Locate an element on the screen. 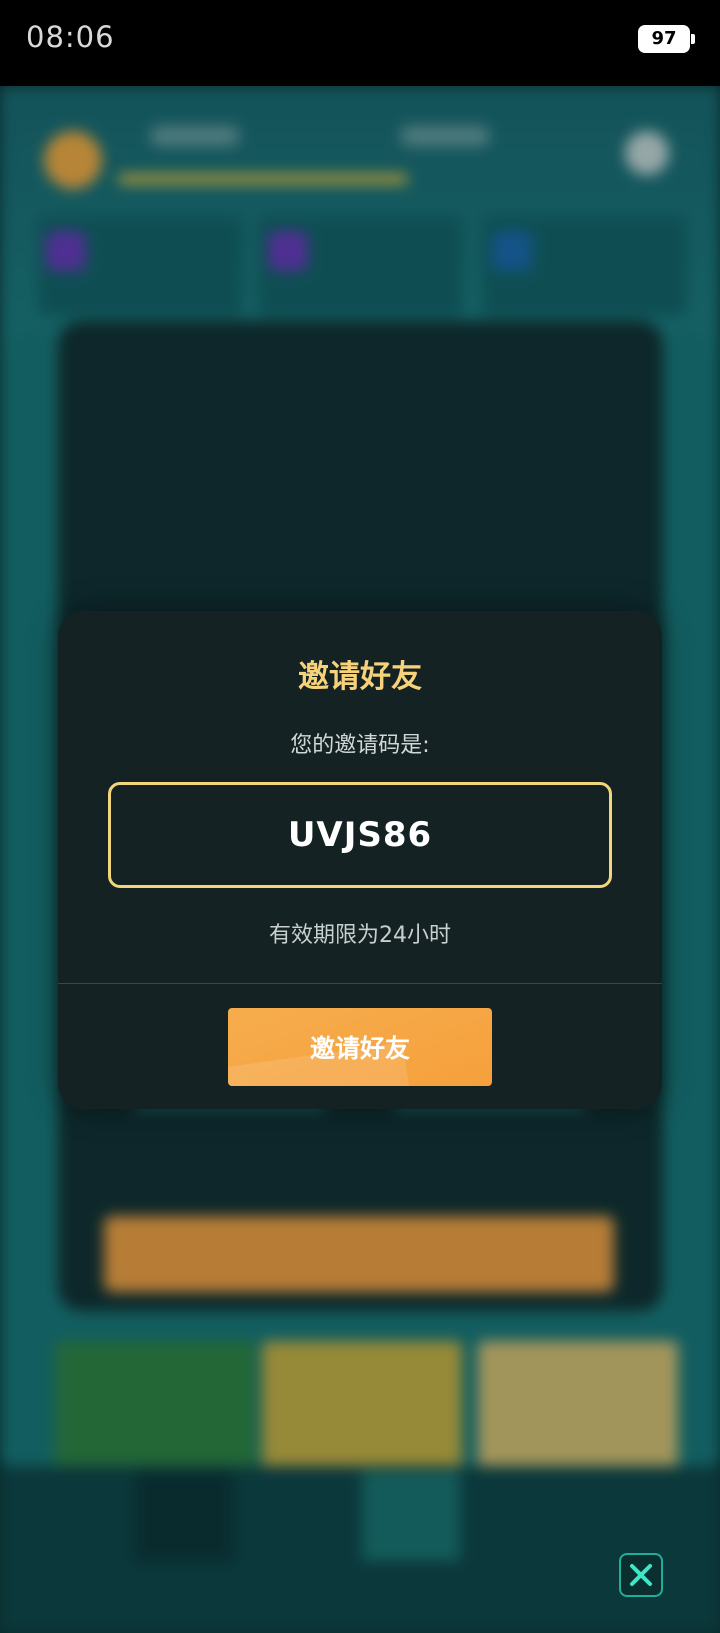 The width and height of the screenshot is (720, 1633). close-x-icon is located at coordinates (641, 1575).